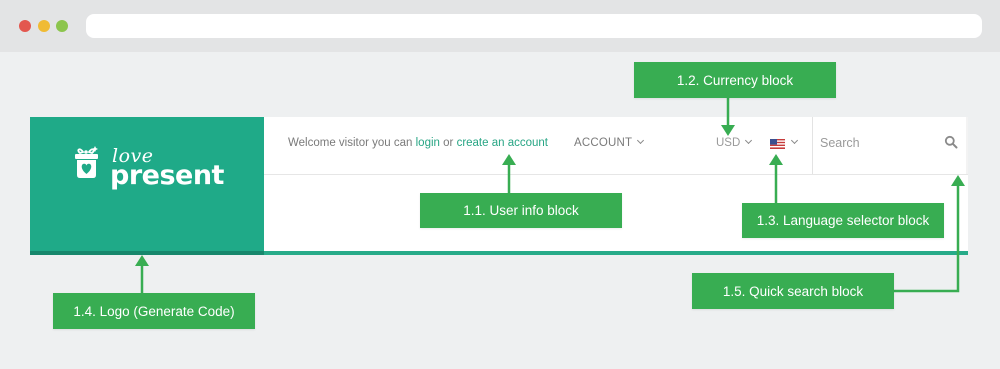 This screenshot has height=369, width=1000. What do you see at coordinates (142, 260) in the screenshot?
I see `arrow-head` at bounding box center [142, 260].